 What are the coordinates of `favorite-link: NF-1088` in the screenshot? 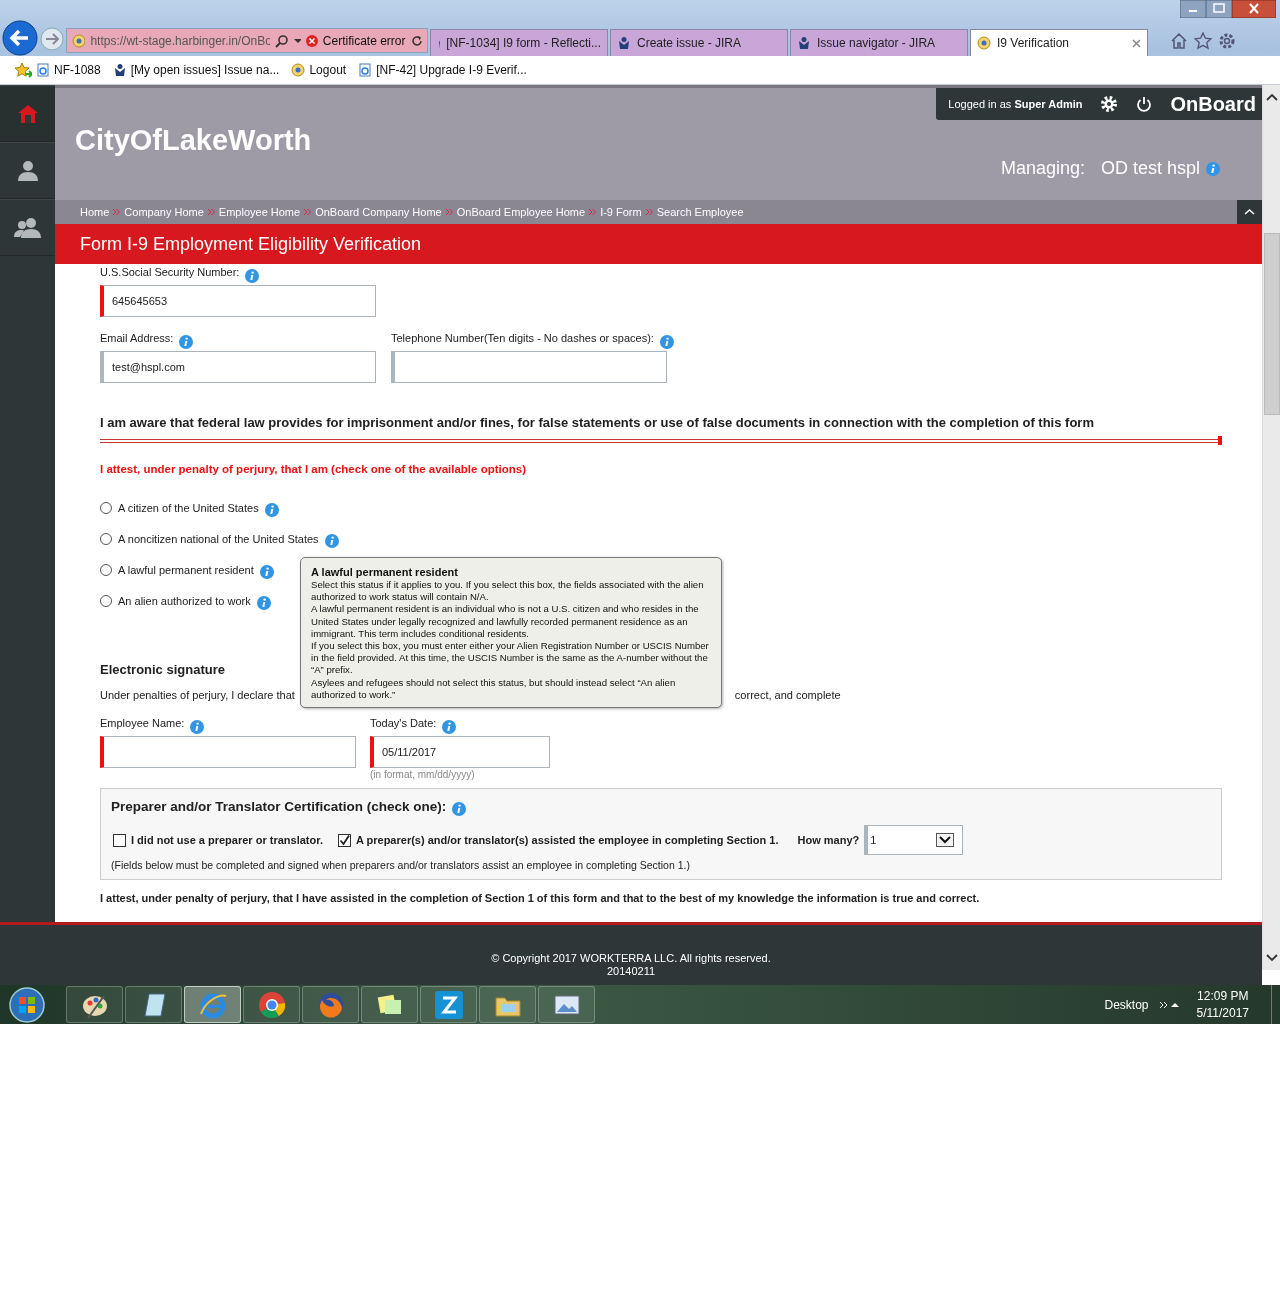 It's located at (77, 70).